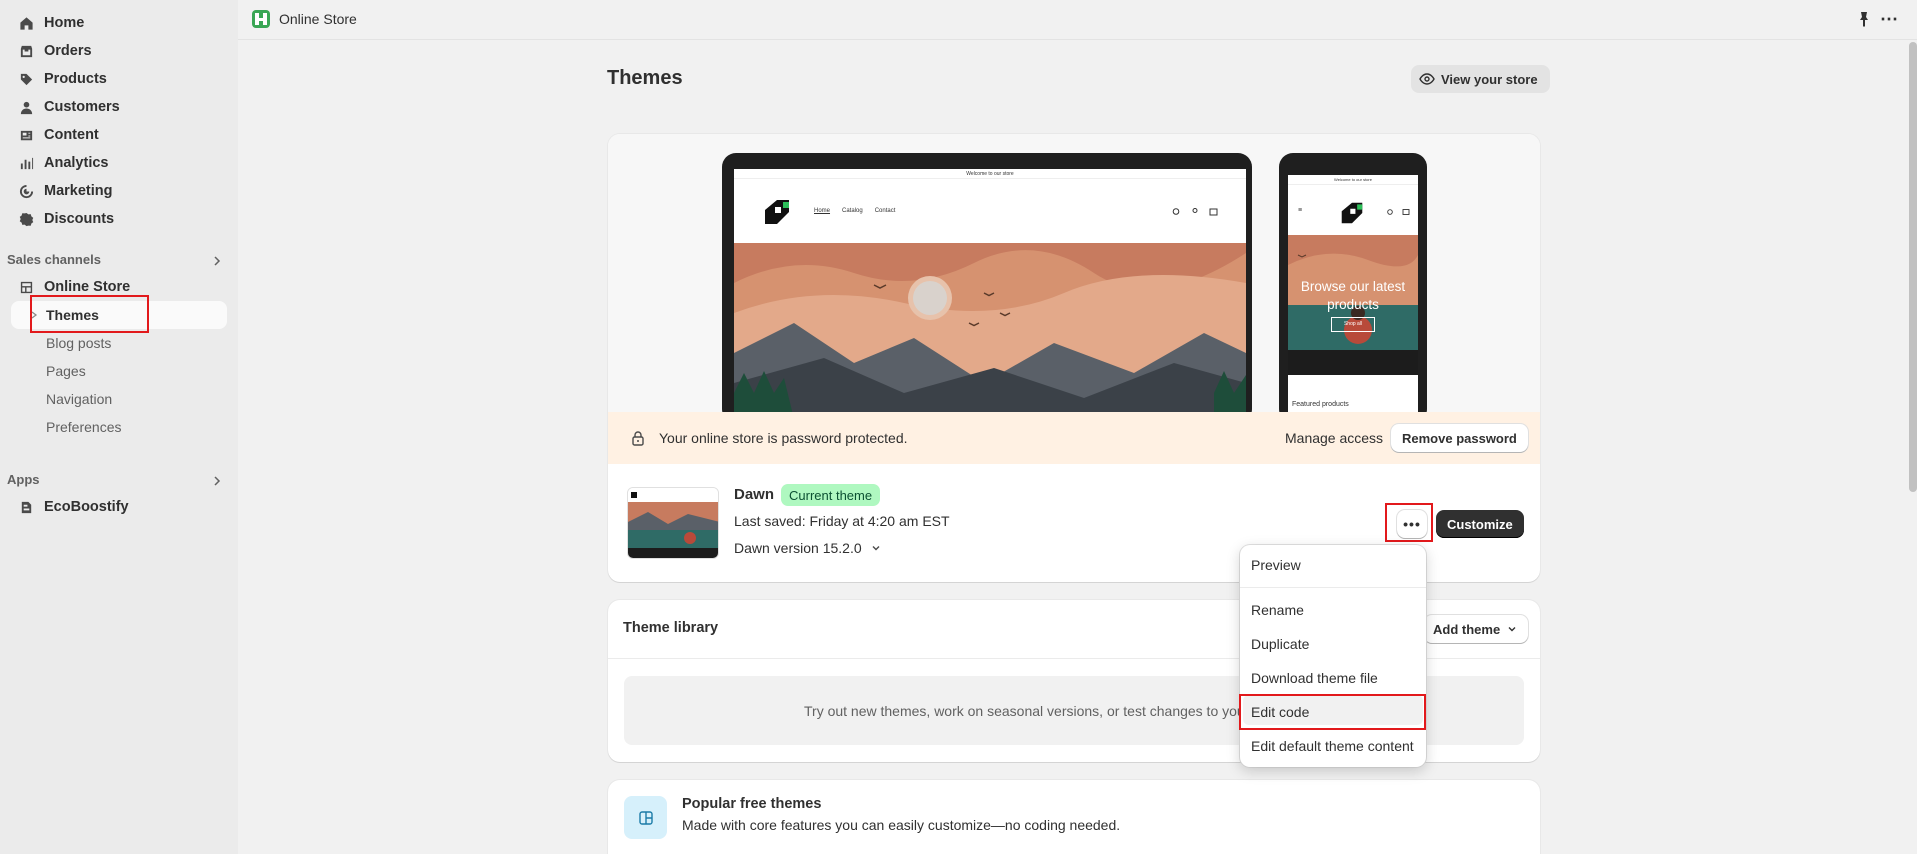 This screenshot has width=1917, height=854. What do you see at coordinates (26, 219) in the screenshot?
I see `discount-icon` at bounding box center [26, 219].